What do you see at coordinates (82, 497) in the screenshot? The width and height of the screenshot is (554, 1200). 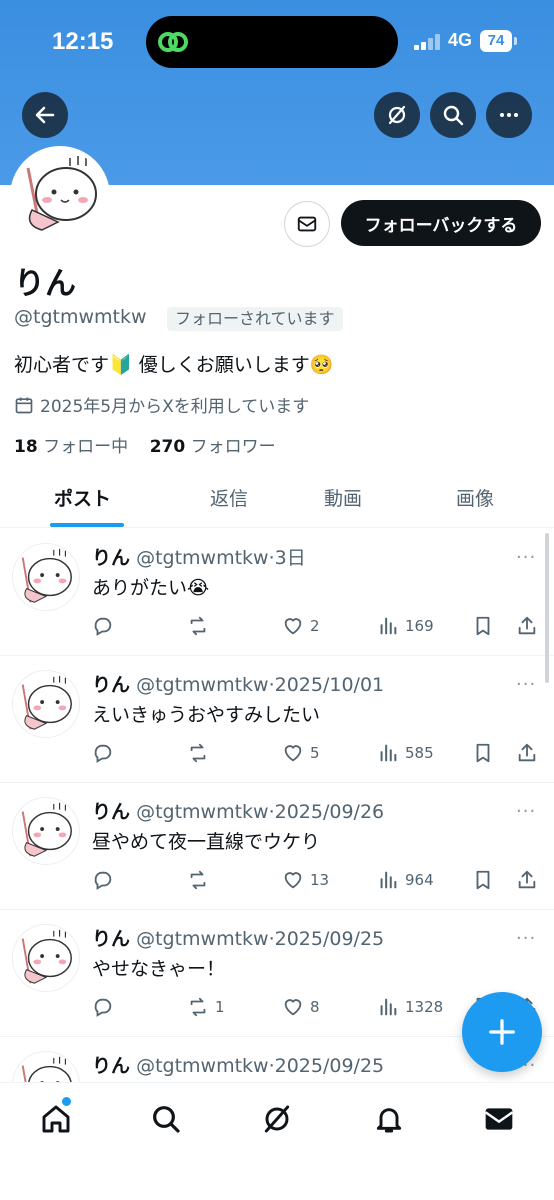 I see `tab-posts: ポスト` at bounding box center [82, 497].